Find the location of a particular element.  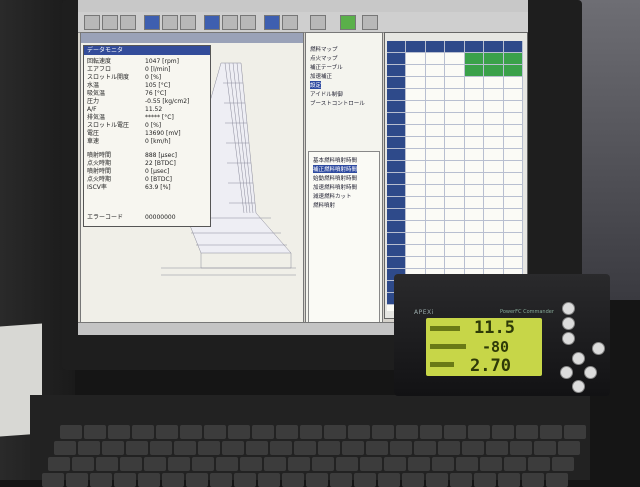

sub-list-item: 減速燃料カット is located at coordinates (332, 196).